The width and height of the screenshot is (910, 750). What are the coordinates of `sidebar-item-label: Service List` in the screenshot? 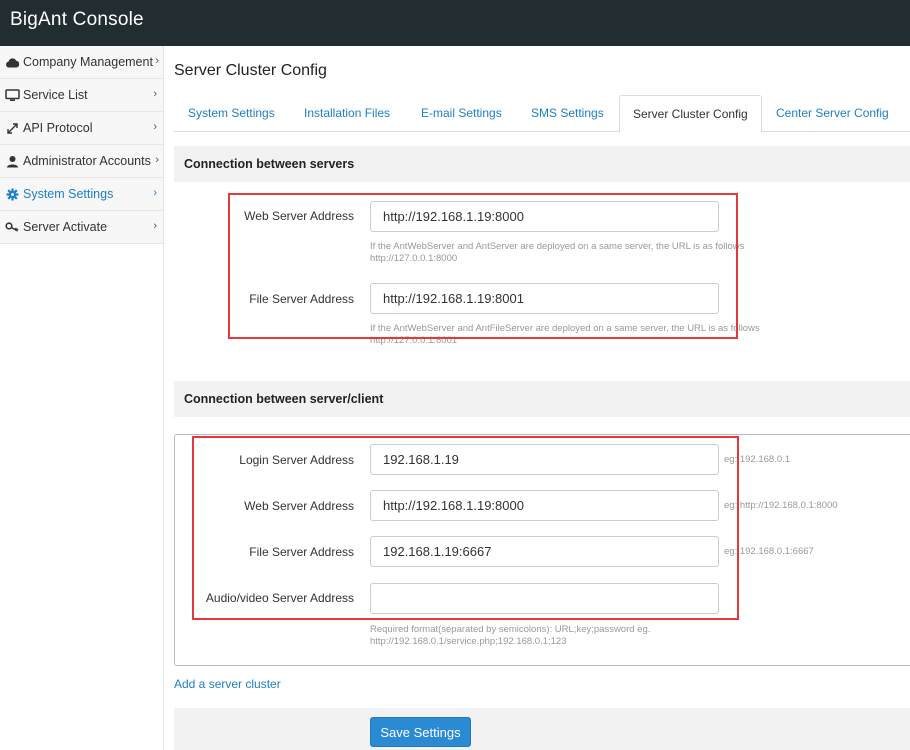 It's located at (55, 95).